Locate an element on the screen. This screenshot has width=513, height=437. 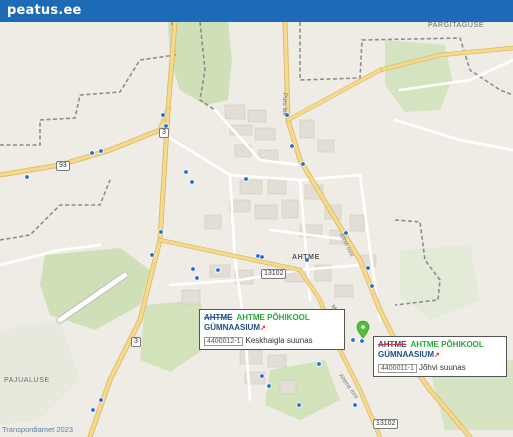
stop-code: 4400011-1 is located at coordinates (397, 368).